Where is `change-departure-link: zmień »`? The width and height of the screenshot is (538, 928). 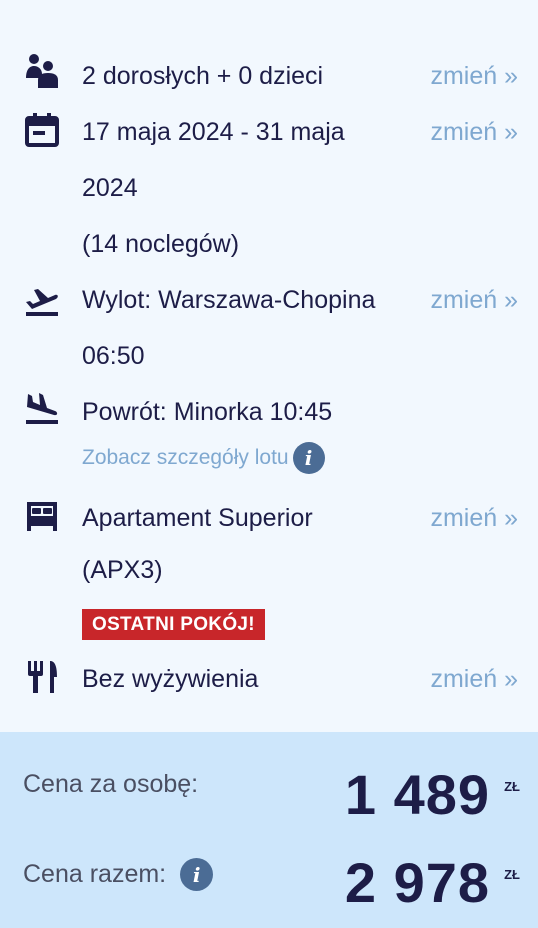
change-departure-link: zmień » is located at coordinates (474, 300).